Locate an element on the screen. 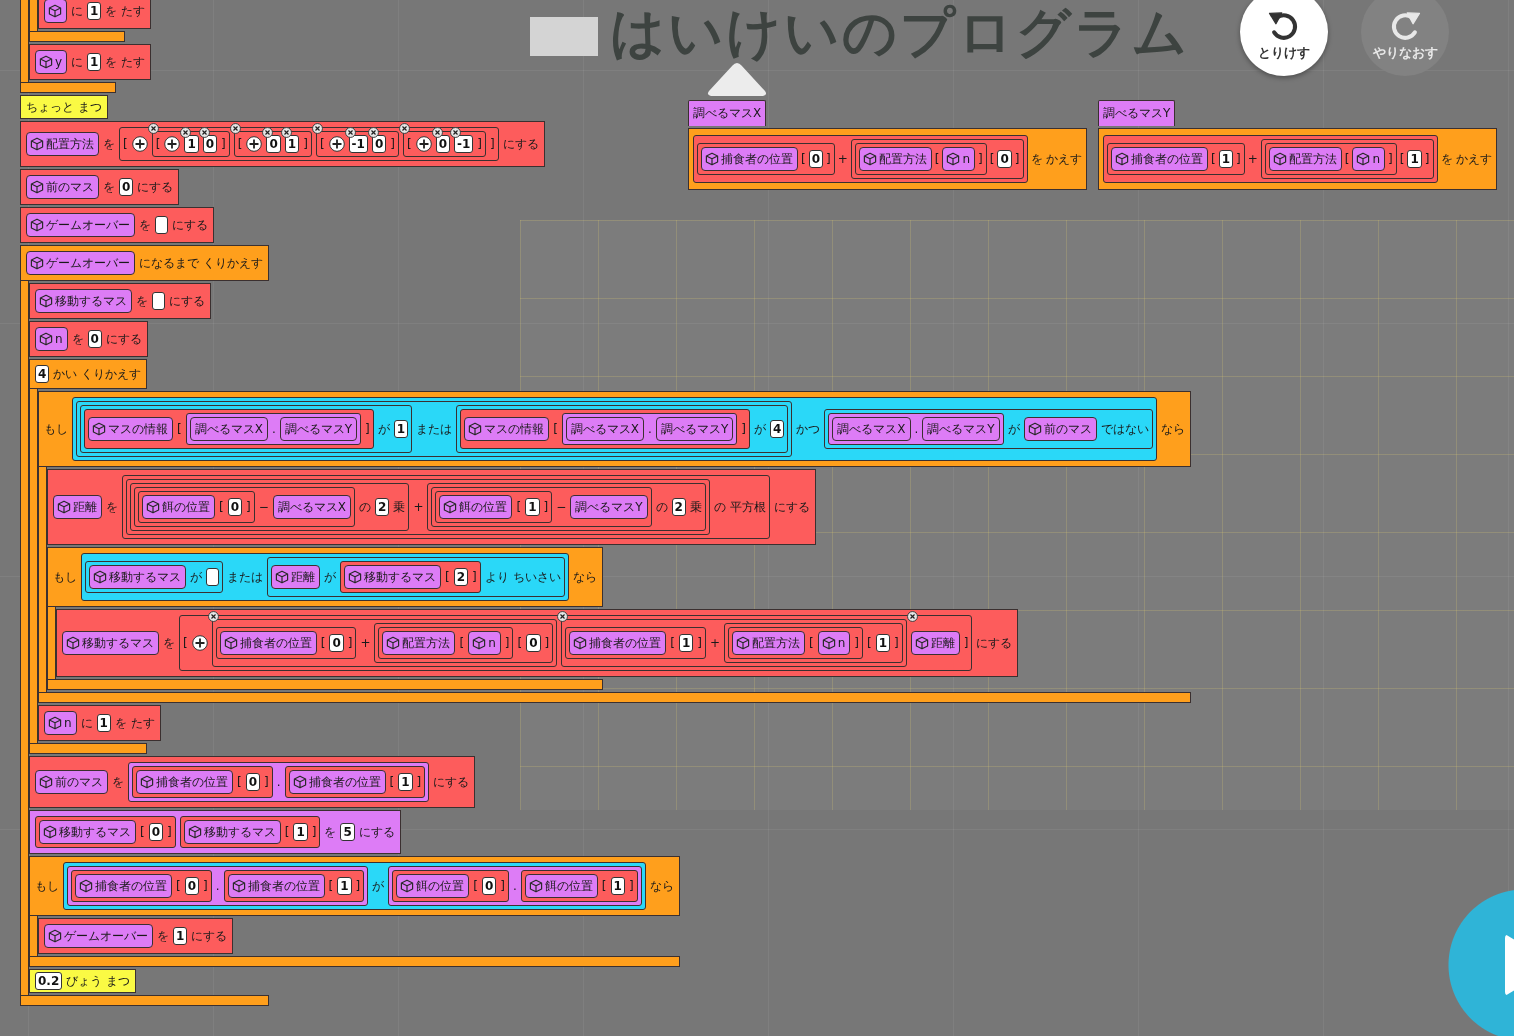 The image size is (1514, 1036). condition-block: マスの情報 [ 調べるマスX . 調べるマスY ] が 4 is located at coordinates (622, 429).